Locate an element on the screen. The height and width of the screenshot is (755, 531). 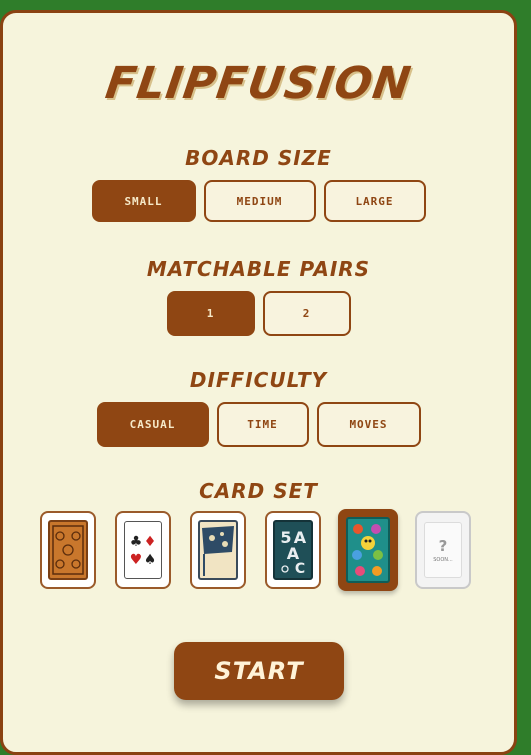
difficulty-heading: DIFFICULTY is located at coordinates (258, 380).